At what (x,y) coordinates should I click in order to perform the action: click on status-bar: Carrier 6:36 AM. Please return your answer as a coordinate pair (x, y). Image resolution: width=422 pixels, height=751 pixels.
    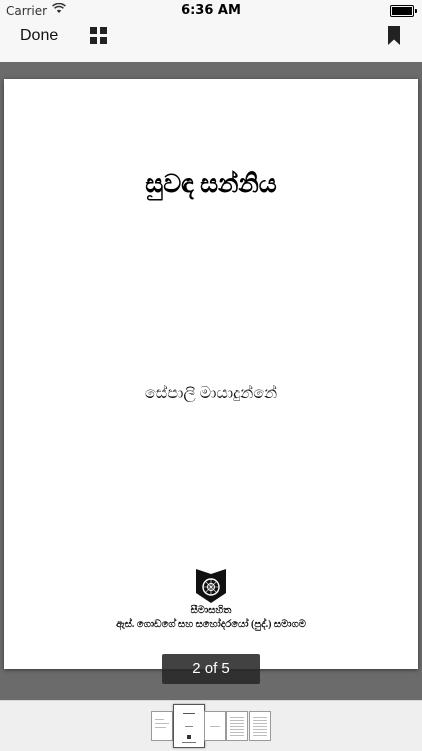
    Looking at the image, I should click on (211, 11).